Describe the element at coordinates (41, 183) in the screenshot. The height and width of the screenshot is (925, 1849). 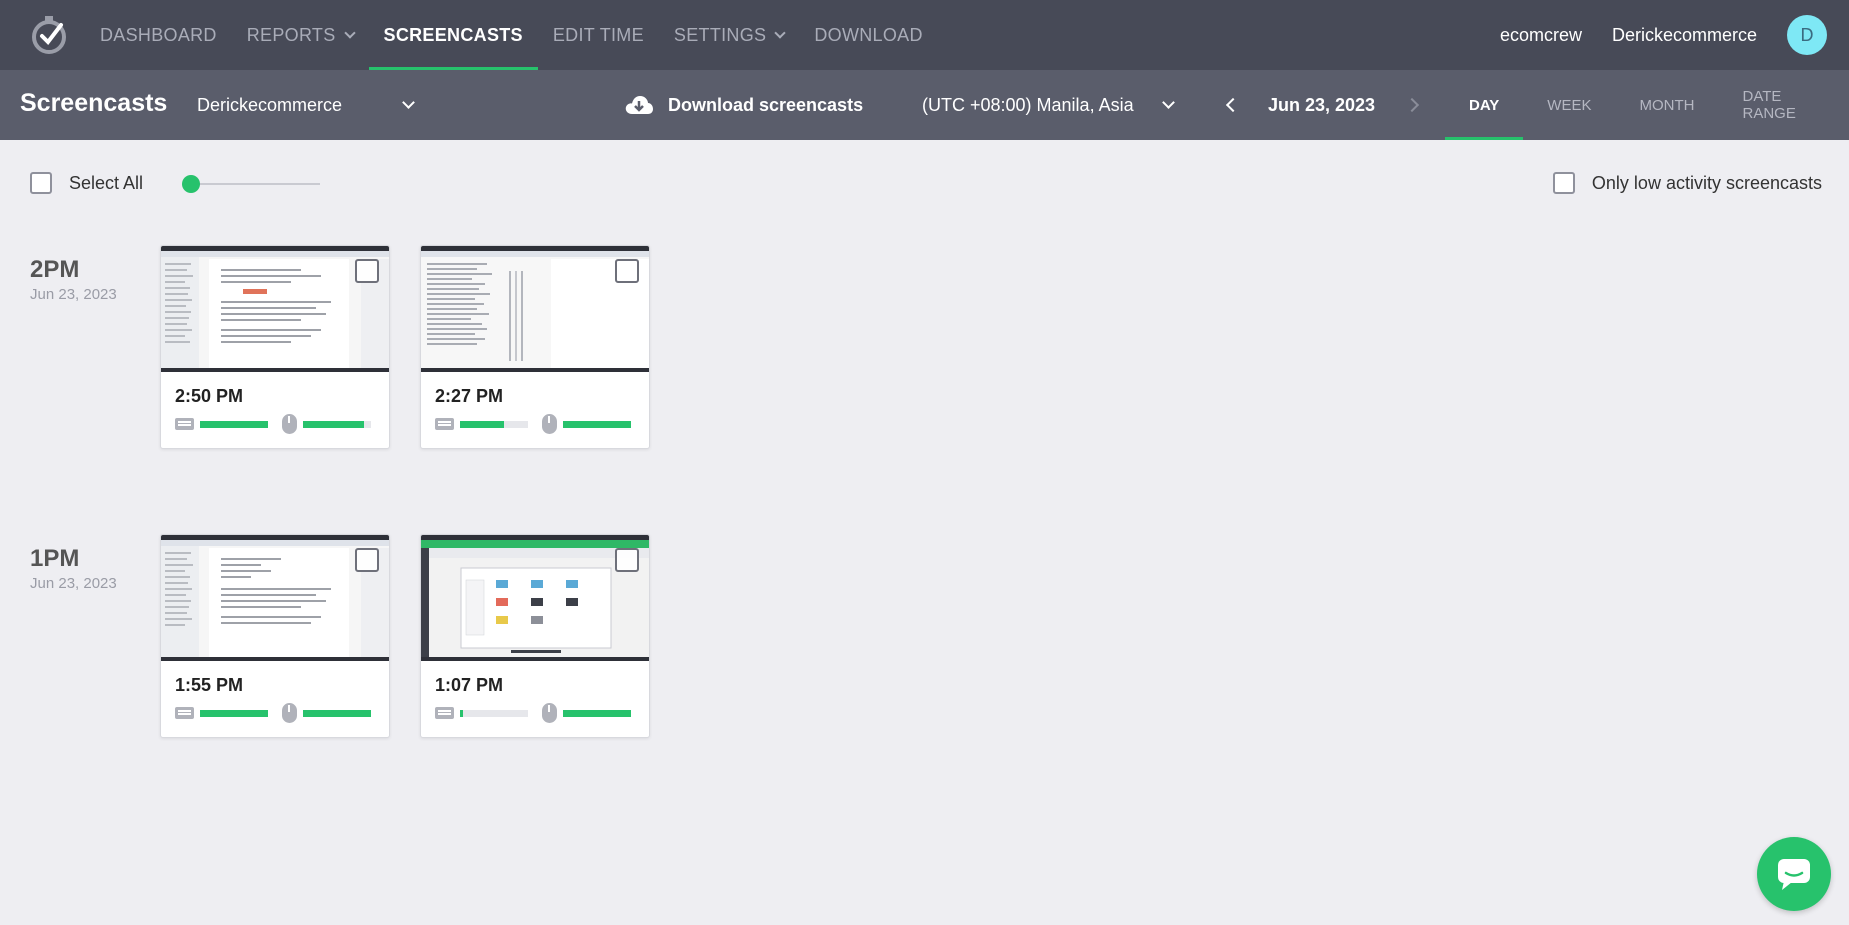
I see `select-all-checkbox` at that location.